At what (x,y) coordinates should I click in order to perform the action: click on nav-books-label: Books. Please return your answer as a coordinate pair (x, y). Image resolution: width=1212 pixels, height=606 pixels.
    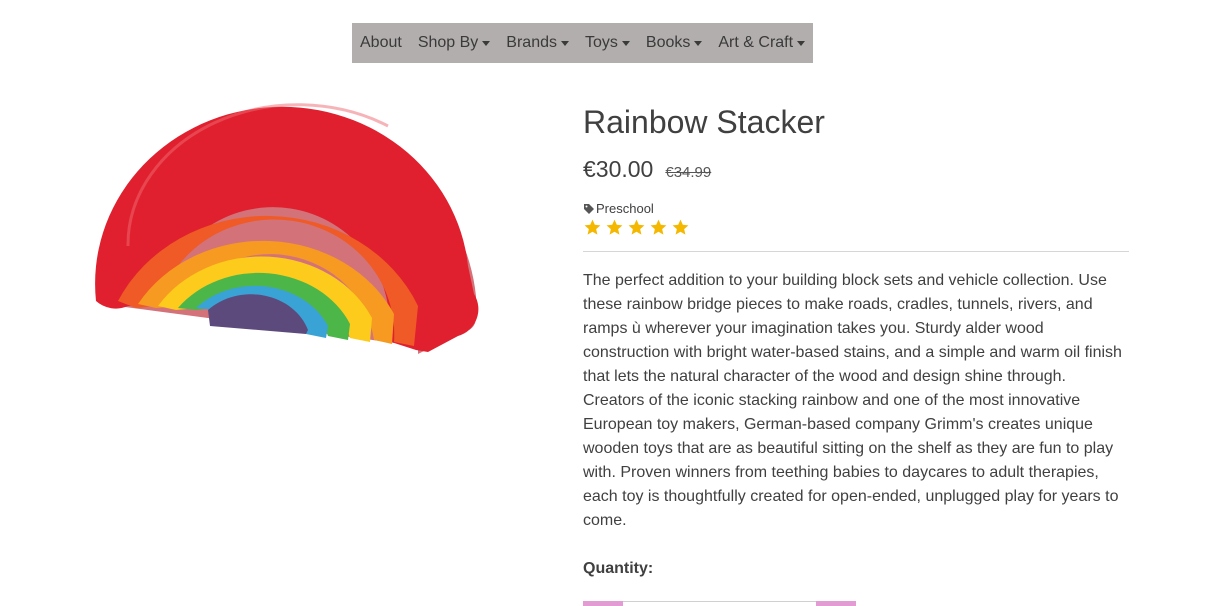
    Looking at the image, I should click on (668, 42).